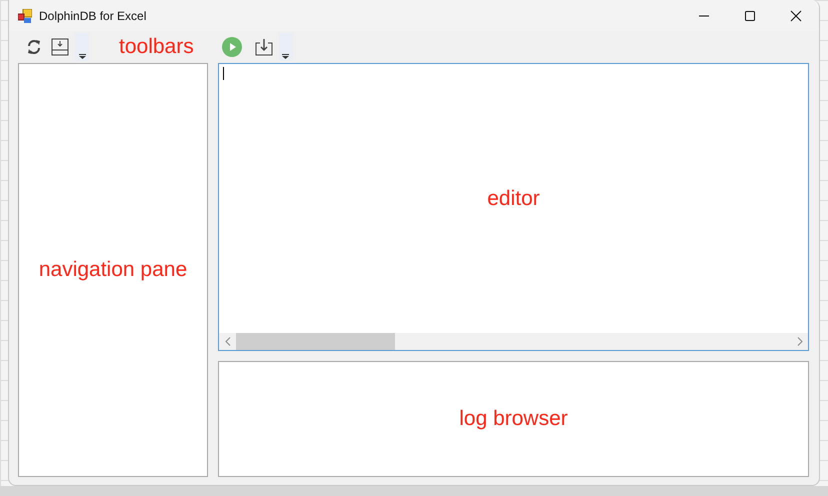  What do you see at coordinates (263, 47) in the screenshot?
I see `export-icon` at bounding box center [263, 47].